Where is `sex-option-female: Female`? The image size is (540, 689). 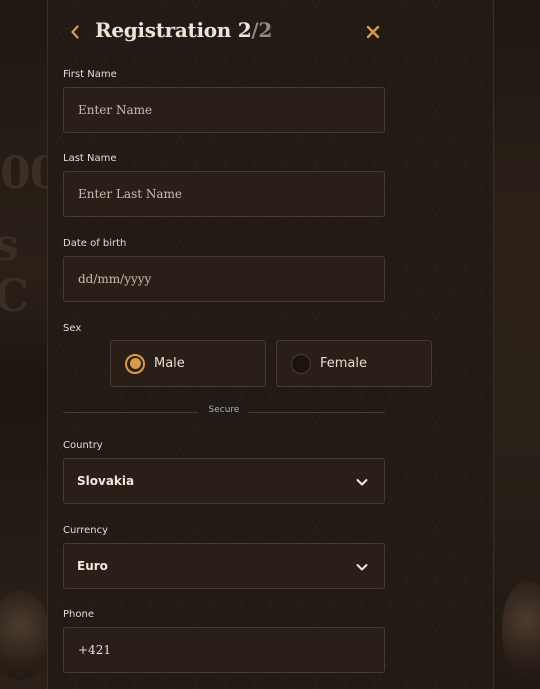 sex-option-female: Female is located at coordinates (354, 363).